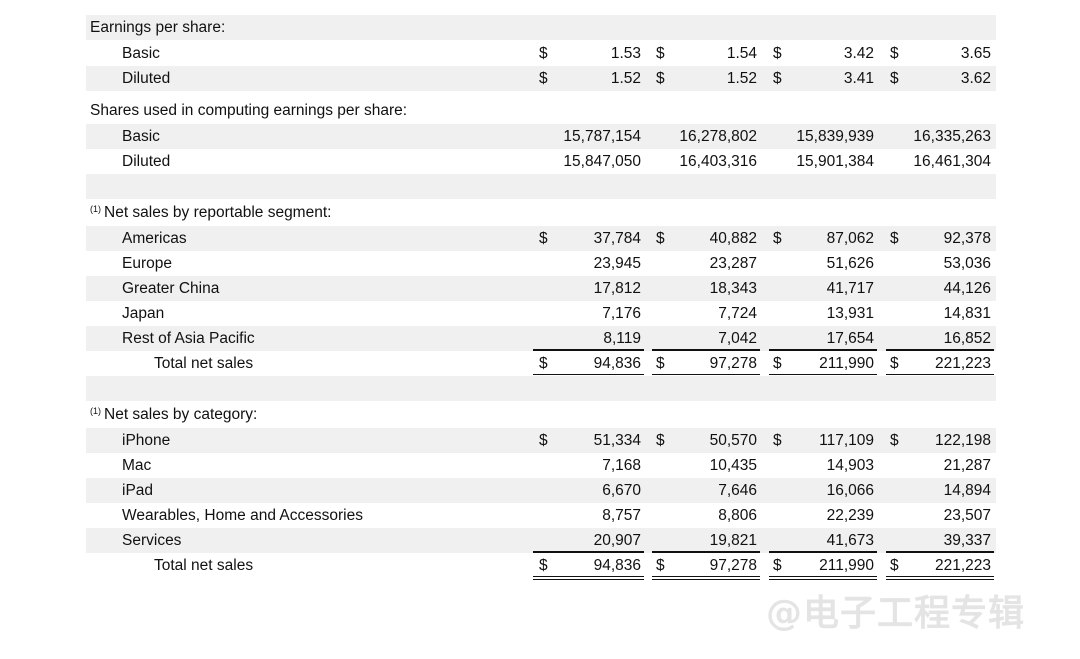  Describe the element at coordinates (718, 136) in the screenshot. I see `cell-value: 16,278,802` at that location.